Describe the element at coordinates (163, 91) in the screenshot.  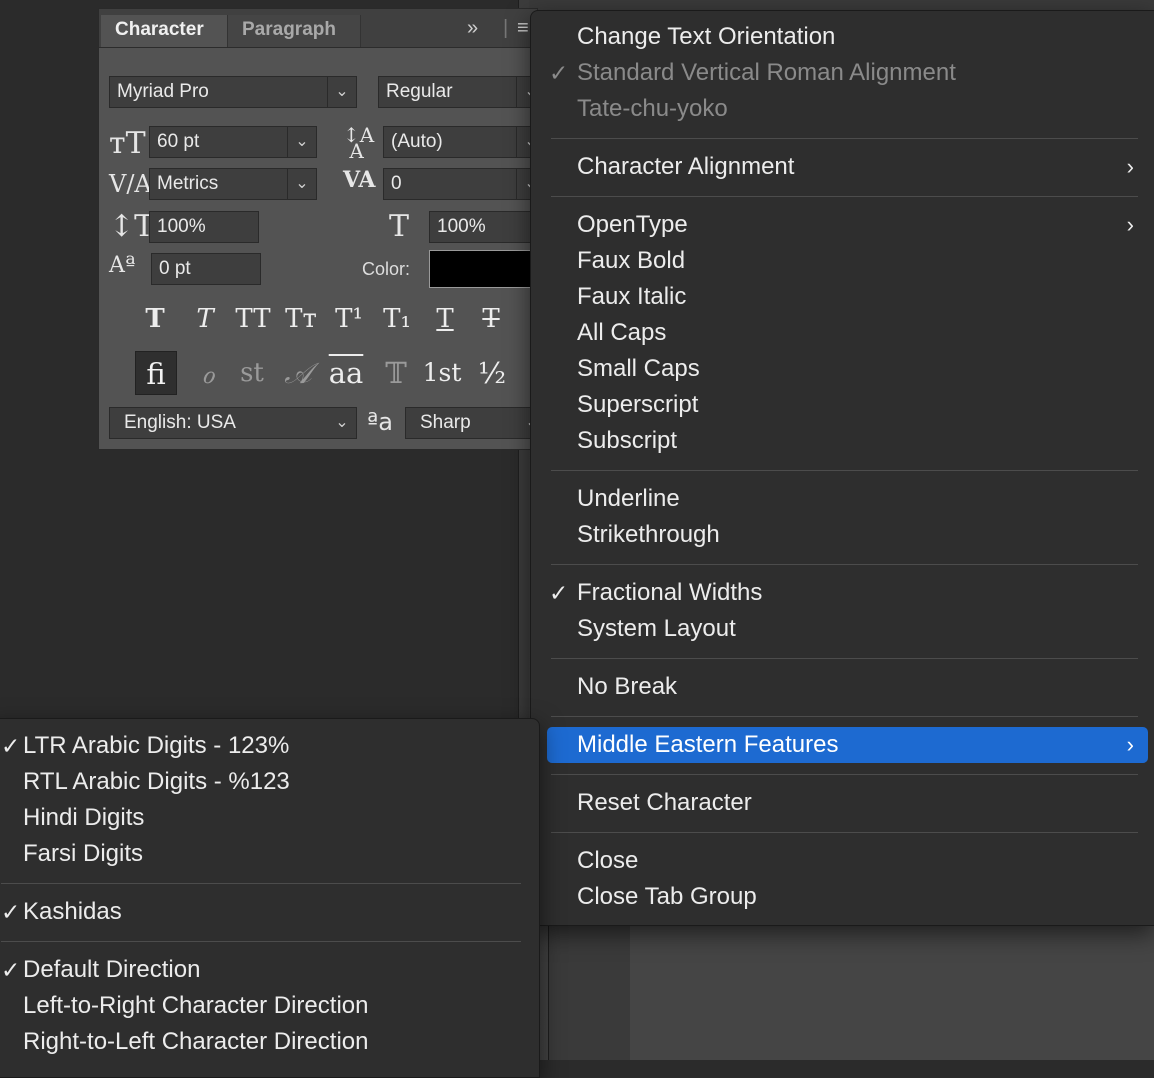
I see `font-family-value: Myriad Pro` at that location.